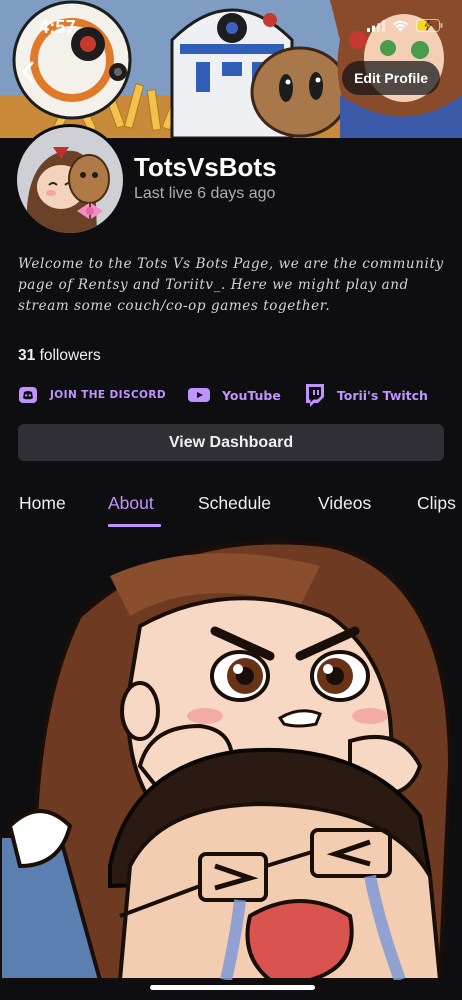  I want to click on back-button, so click(28, 74).